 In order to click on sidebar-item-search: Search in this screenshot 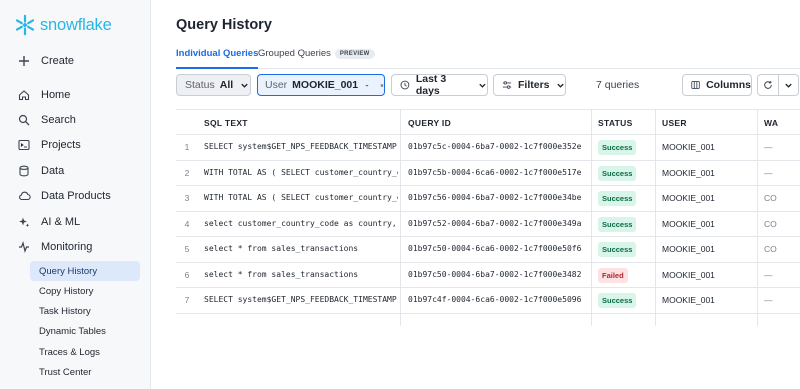, I will do `click(75, 120)`.